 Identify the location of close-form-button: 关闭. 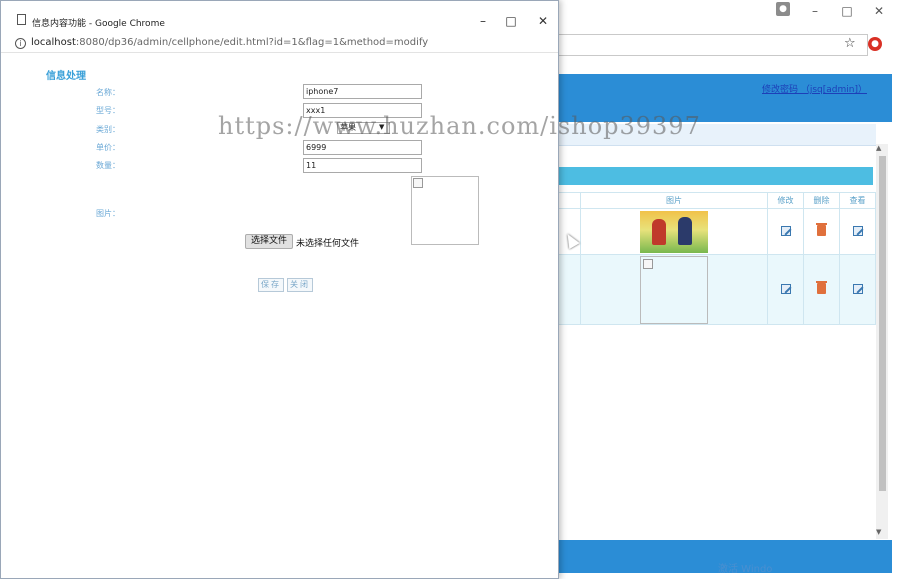
(300, 285).